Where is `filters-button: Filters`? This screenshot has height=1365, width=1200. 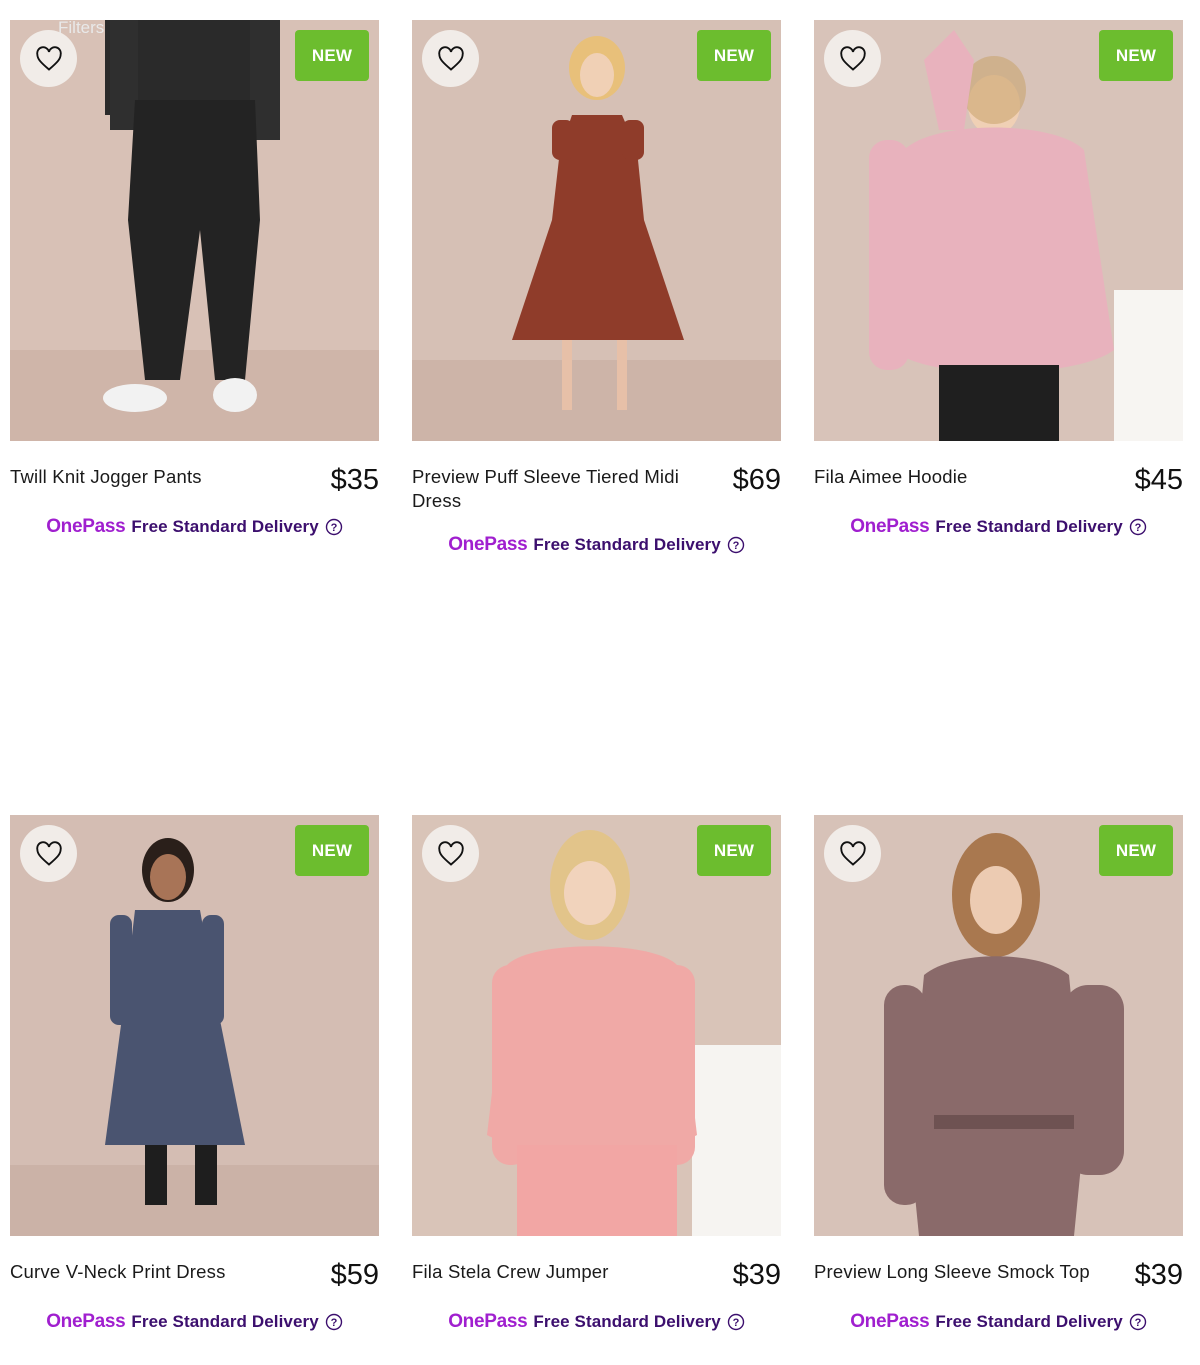 filters-button: Filters is located at coordinates (81, 28).